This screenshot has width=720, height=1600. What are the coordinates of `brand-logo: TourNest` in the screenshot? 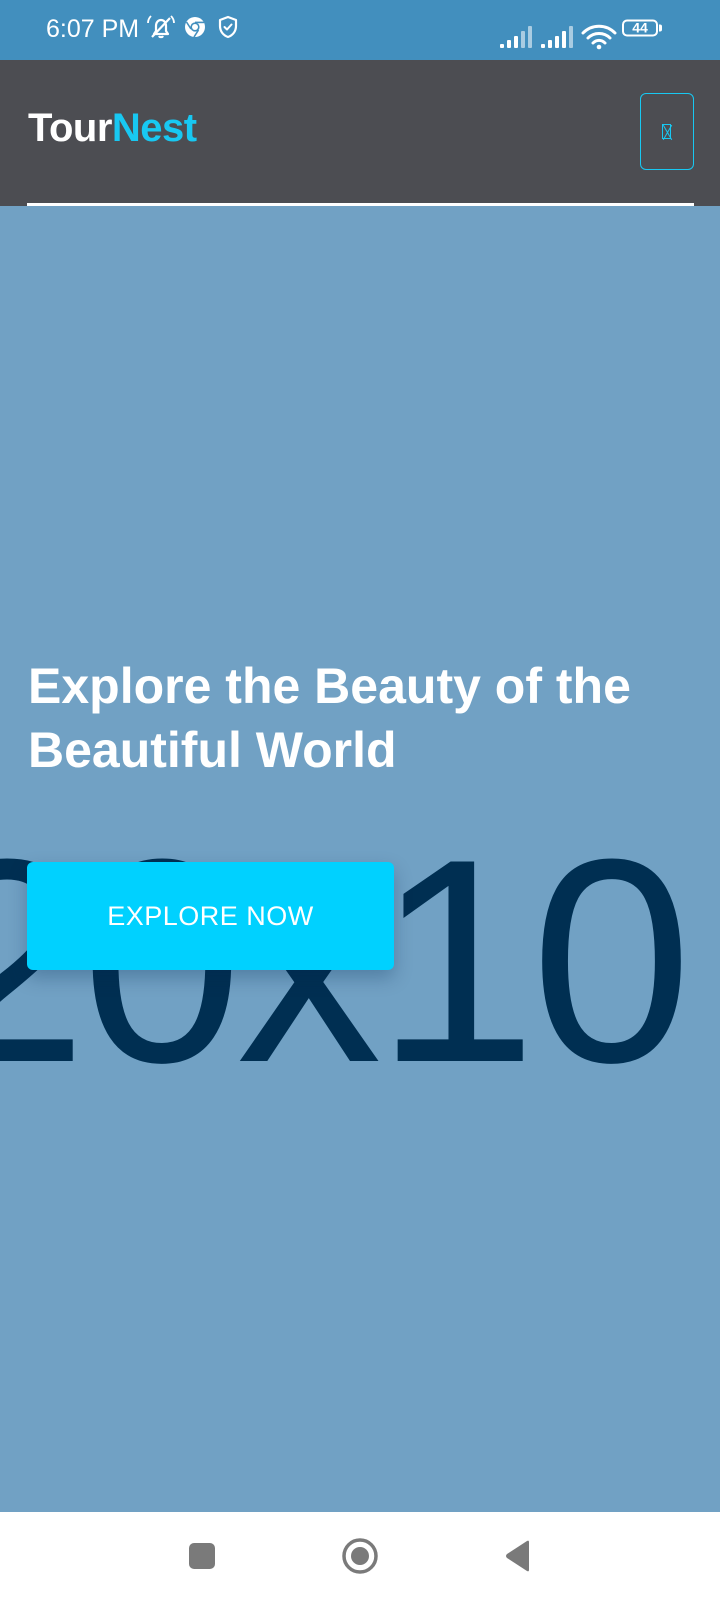 It's located at (112, 128).